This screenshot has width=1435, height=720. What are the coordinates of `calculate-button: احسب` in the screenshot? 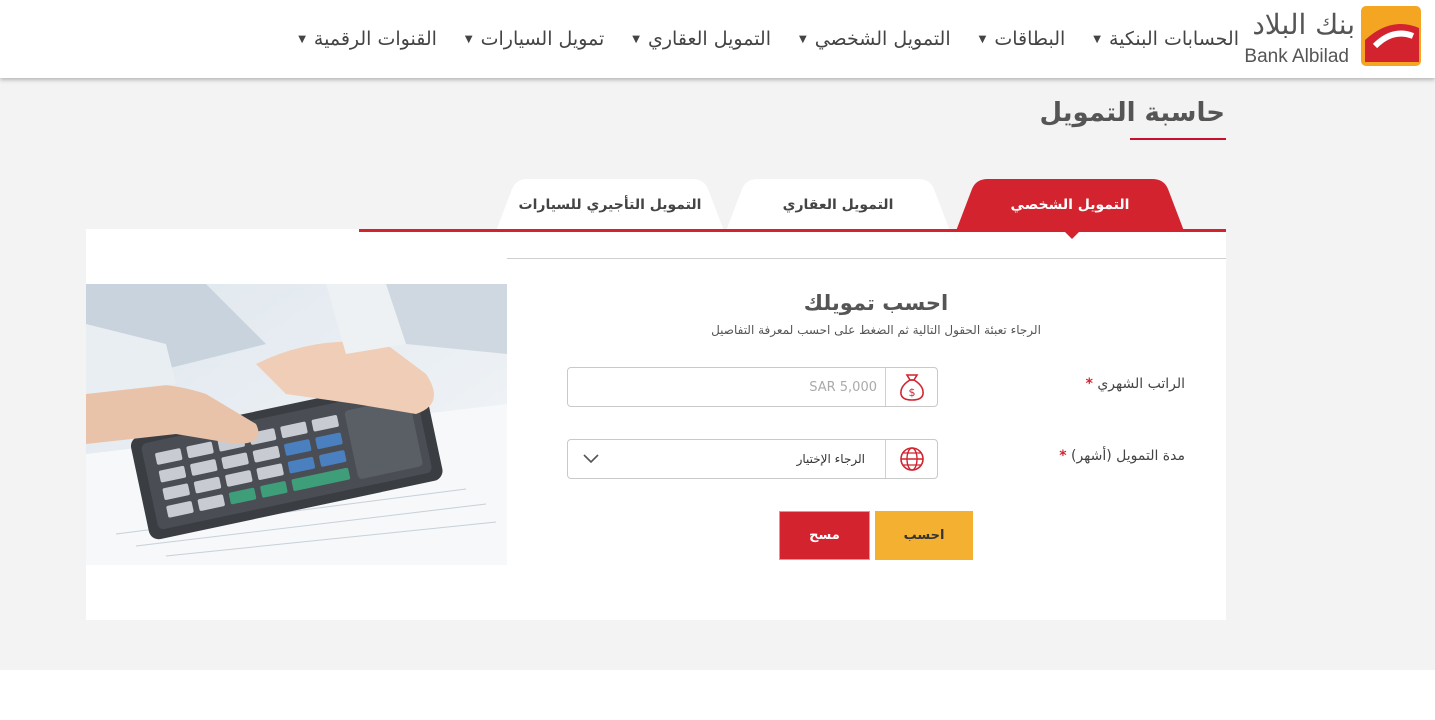 It's located at (924, 535).